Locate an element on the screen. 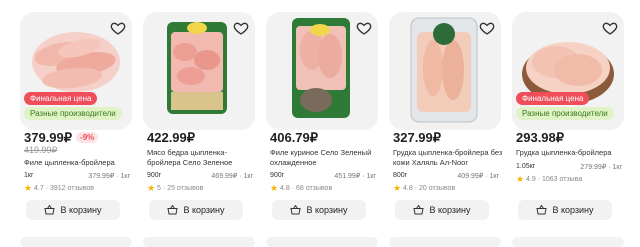 The height and width of the screenshot is (247, 640). weight-row: 900г 451.99₽ · 1кг is located at coordinates (324, 176).